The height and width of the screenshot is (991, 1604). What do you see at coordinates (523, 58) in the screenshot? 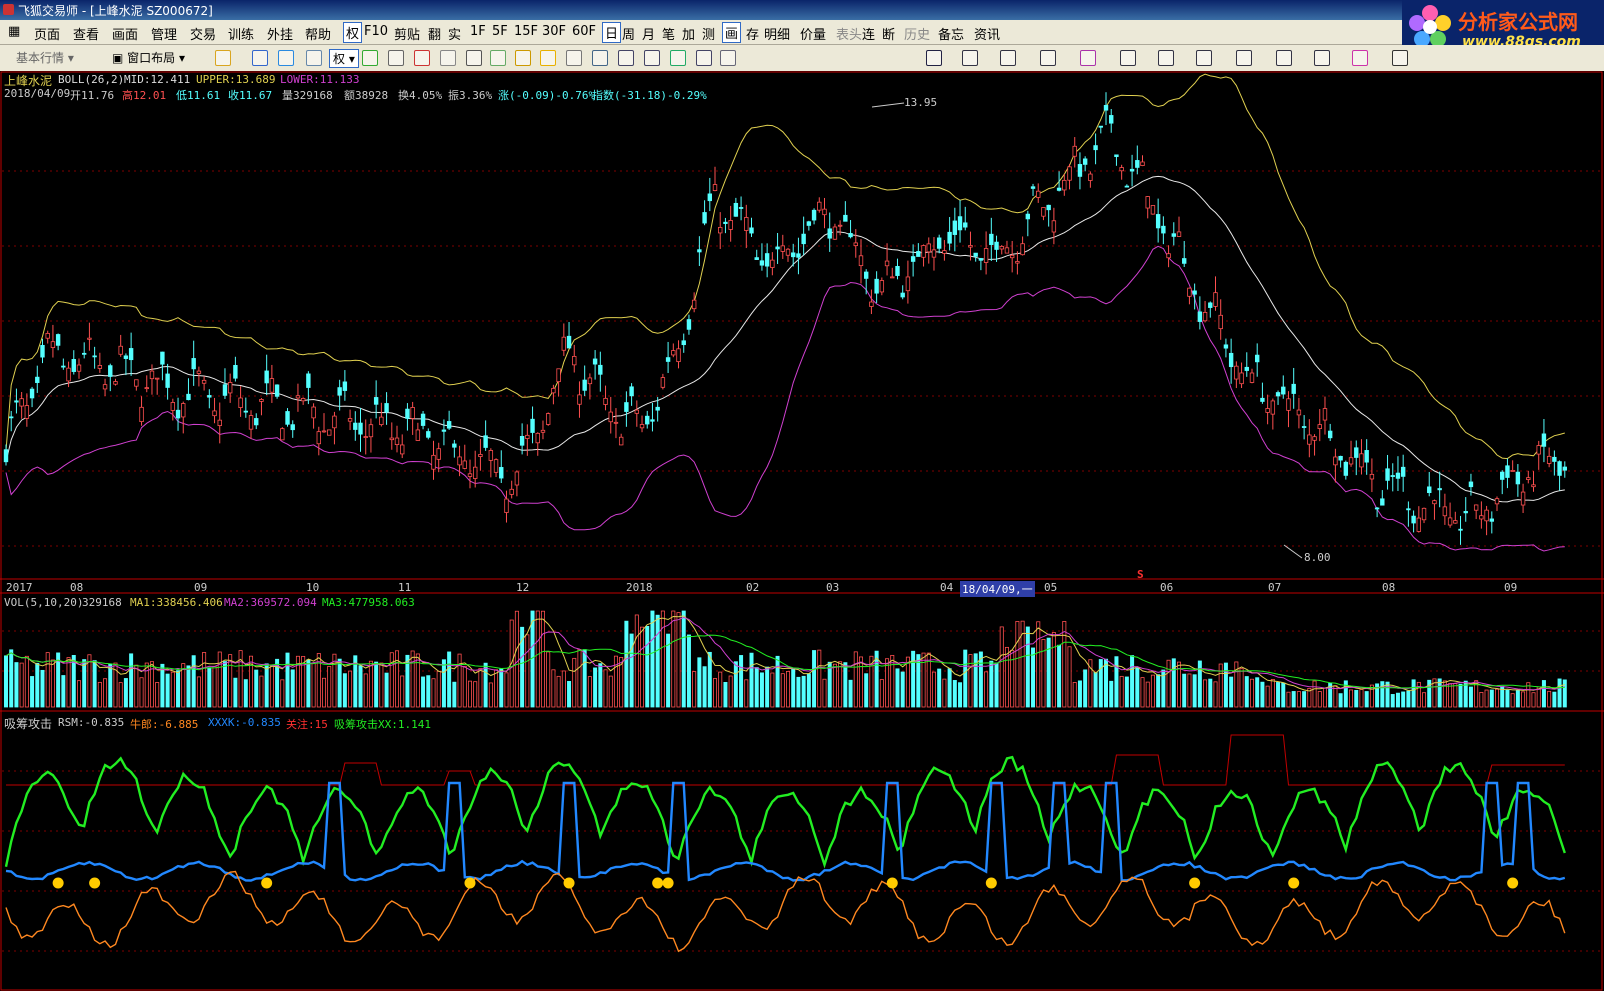
I see `coins-icon` at bounding box center [523, 58].